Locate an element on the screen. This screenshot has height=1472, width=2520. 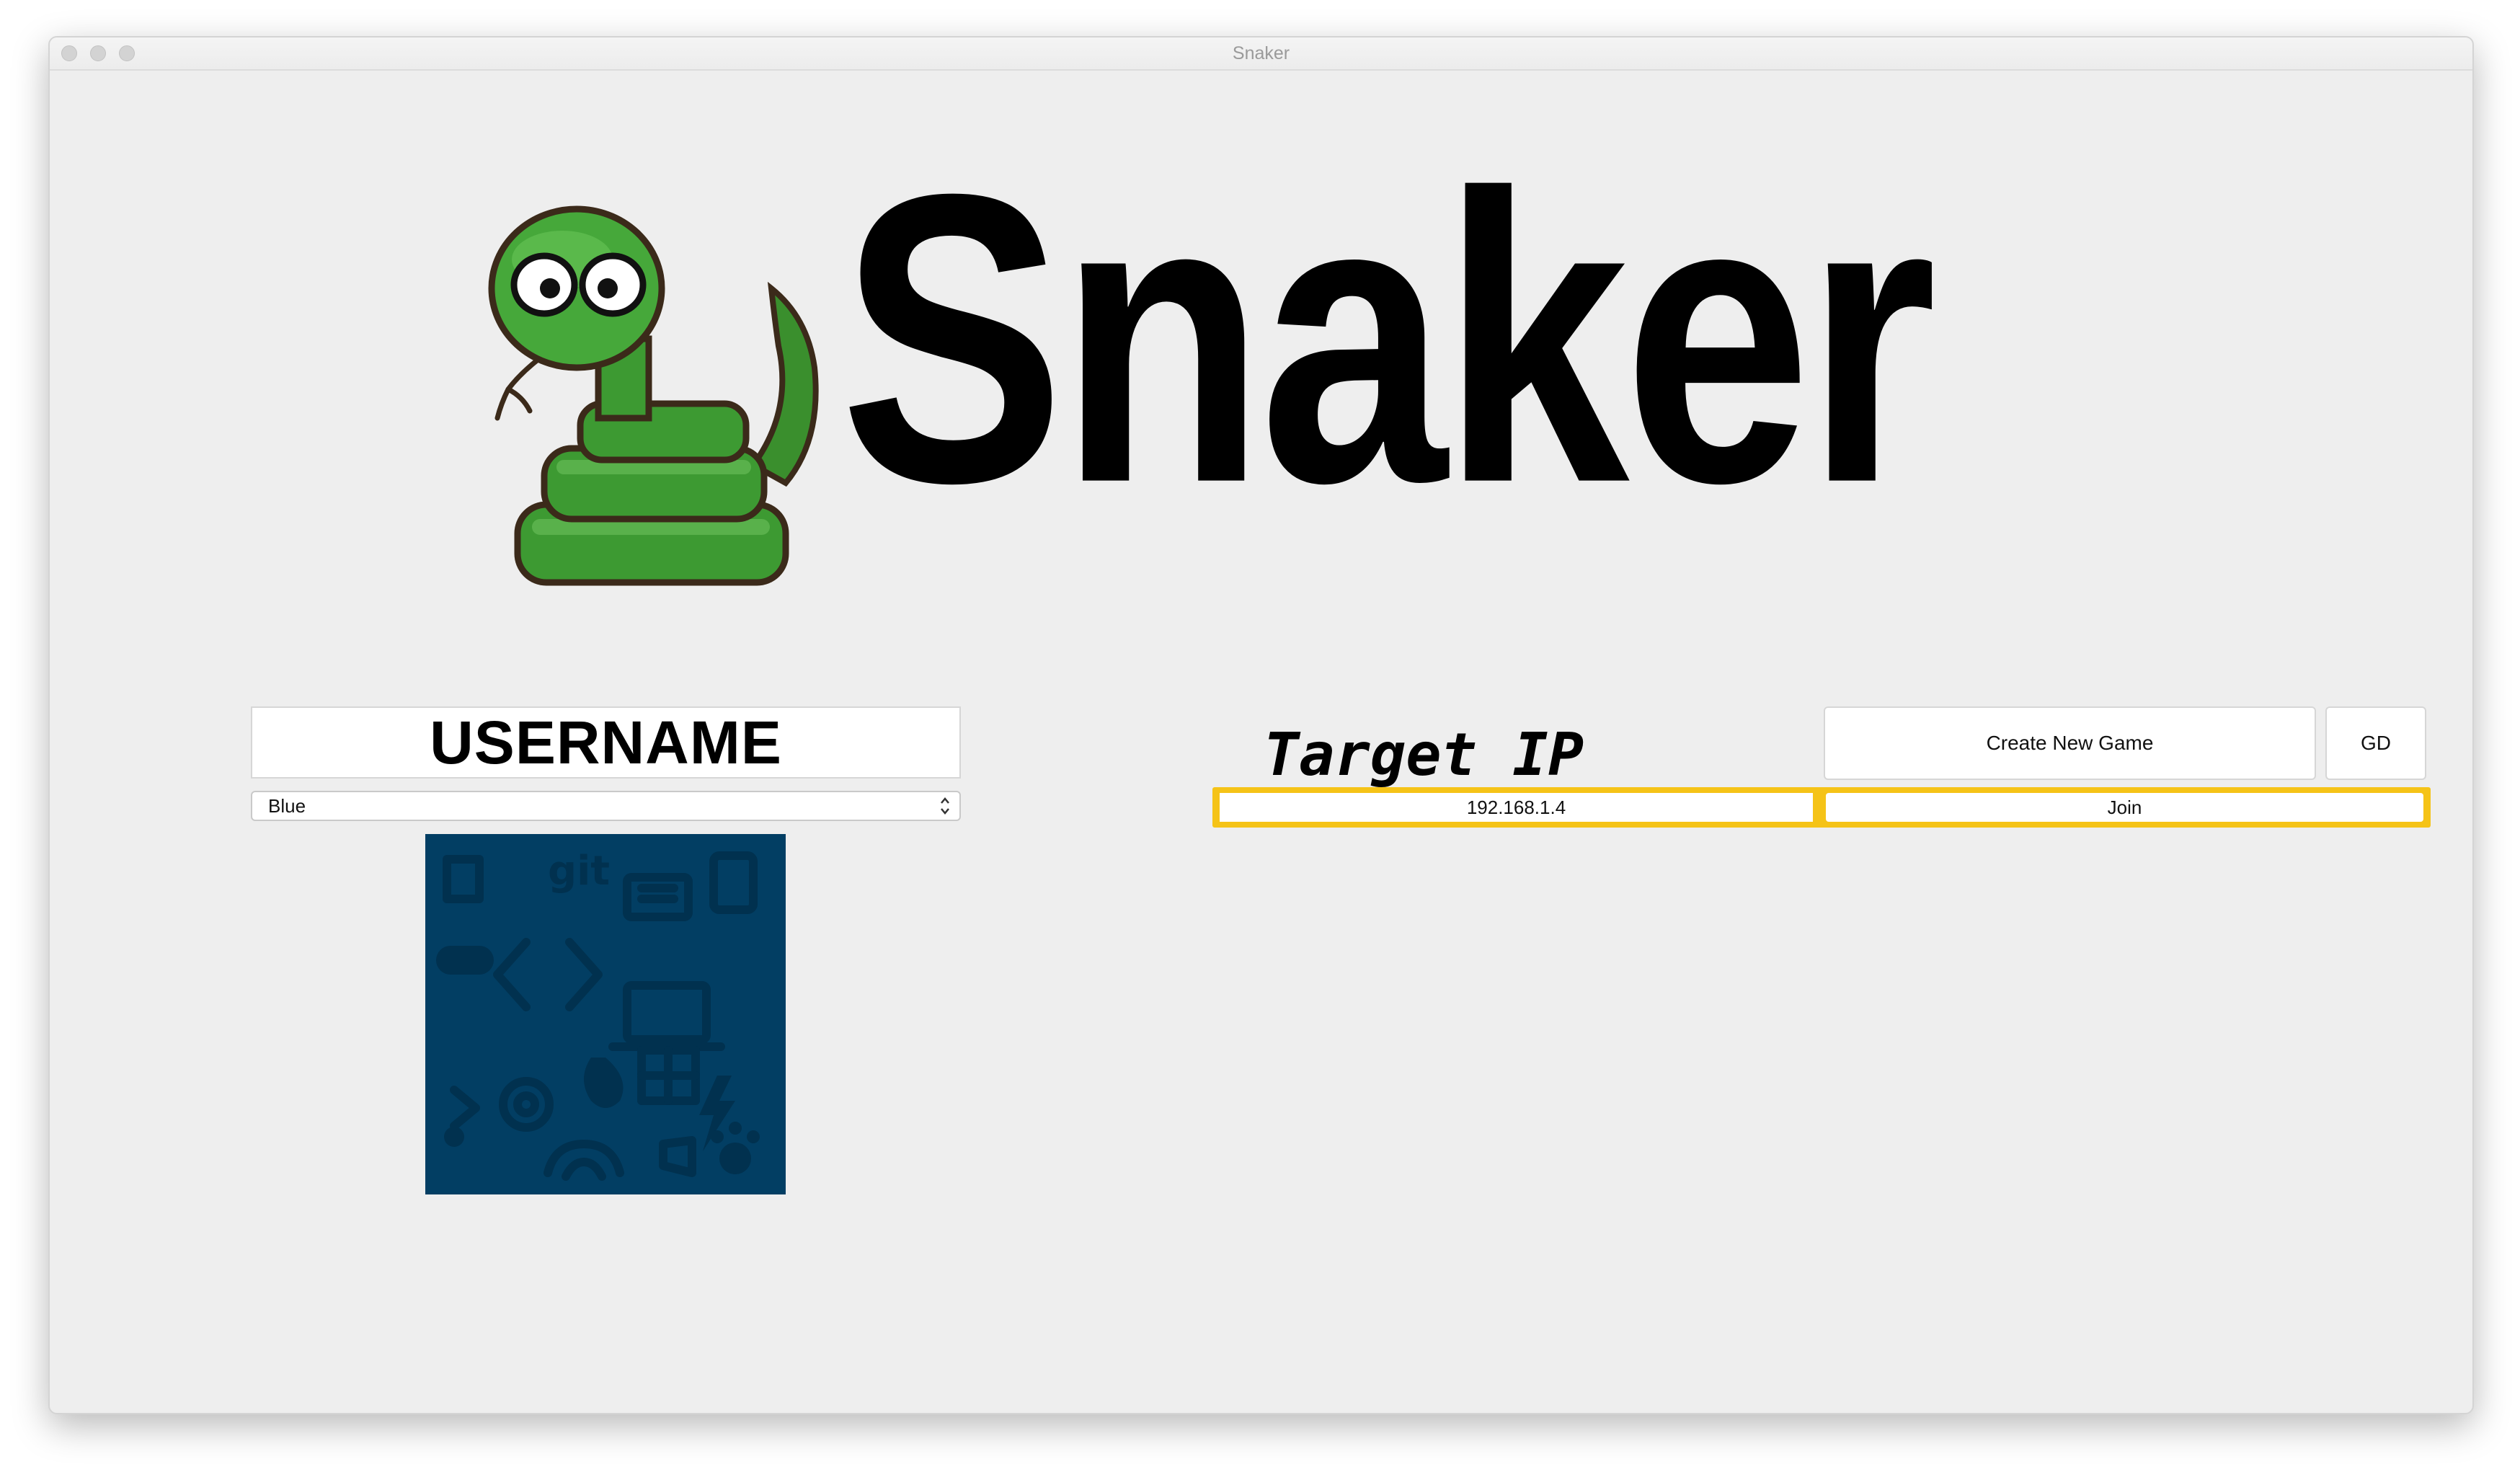
create-new-game-button: Create New Game is located at coordinates (2070, 743).